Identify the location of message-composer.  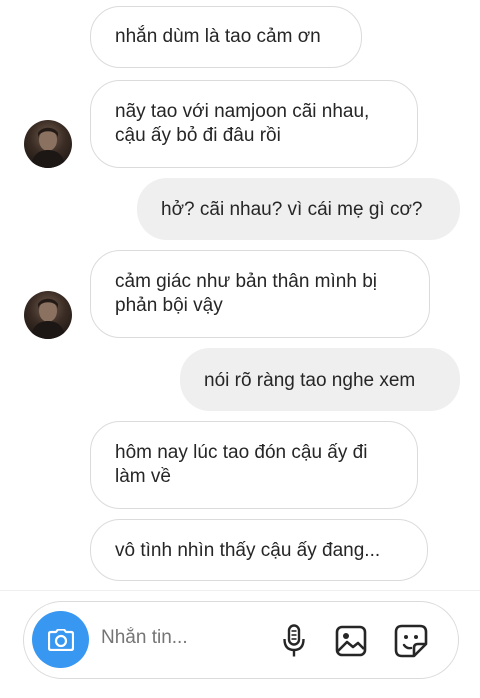
(241, 640).